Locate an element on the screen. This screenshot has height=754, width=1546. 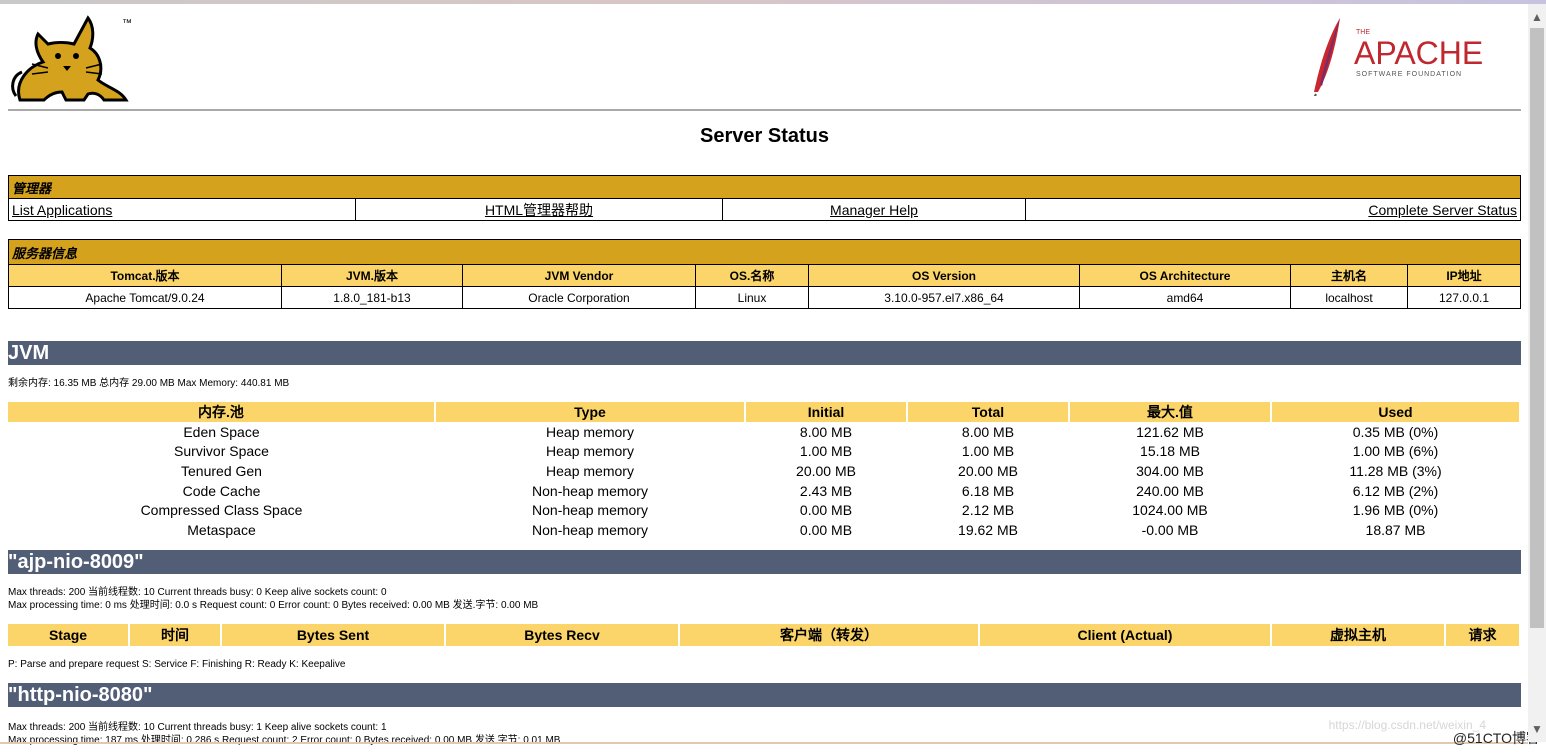
col-initial: Initial is located at coordinates (826, 412).